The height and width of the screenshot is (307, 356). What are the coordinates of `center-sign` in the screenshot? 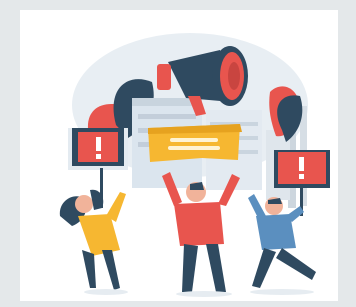 It's located at (195, 143).